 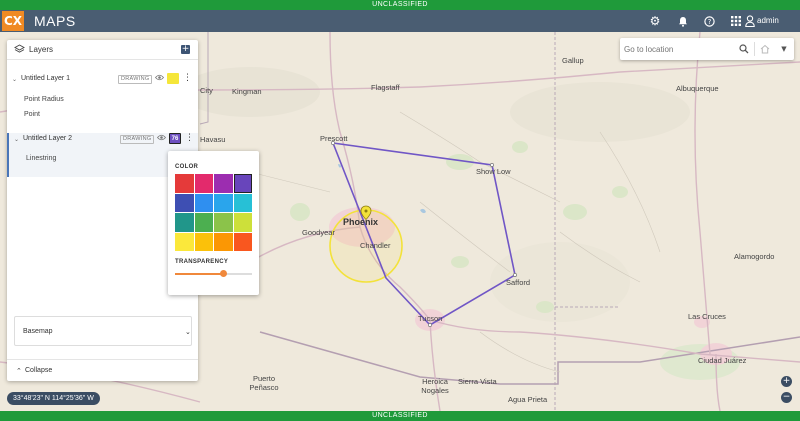 What do you see at coordinates (754, 256) in the screenshot?
I see `map-label: Alamogordo` at bounding box center [754, 256].